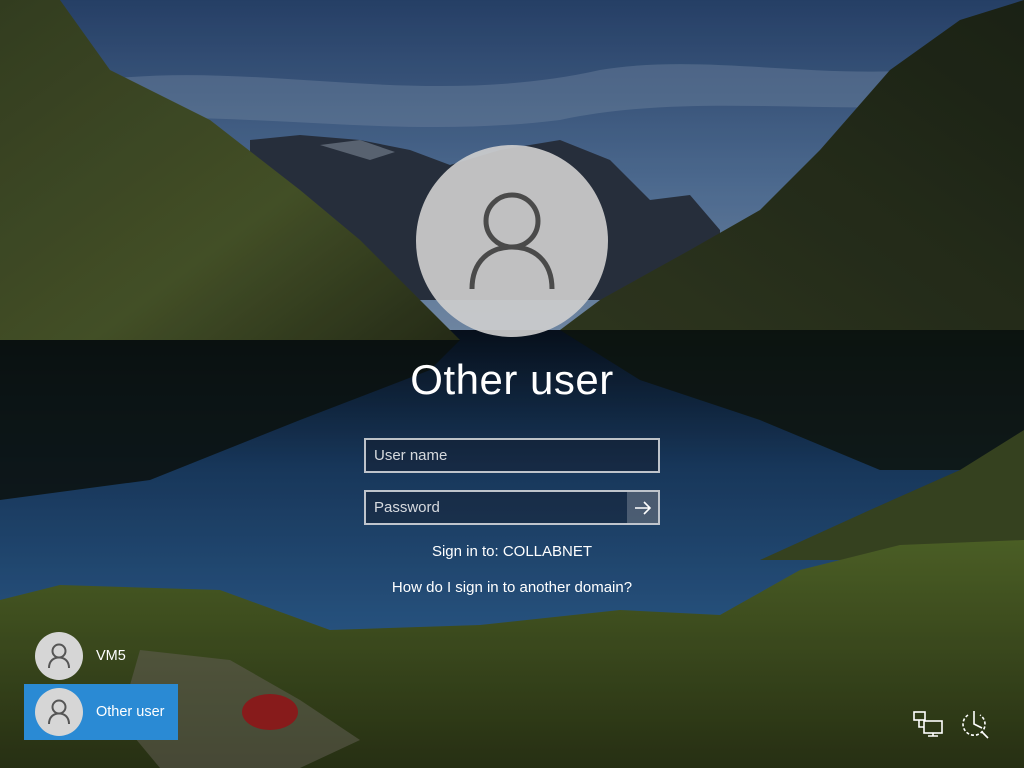  I want to click on power-icon, so click(975, 725).